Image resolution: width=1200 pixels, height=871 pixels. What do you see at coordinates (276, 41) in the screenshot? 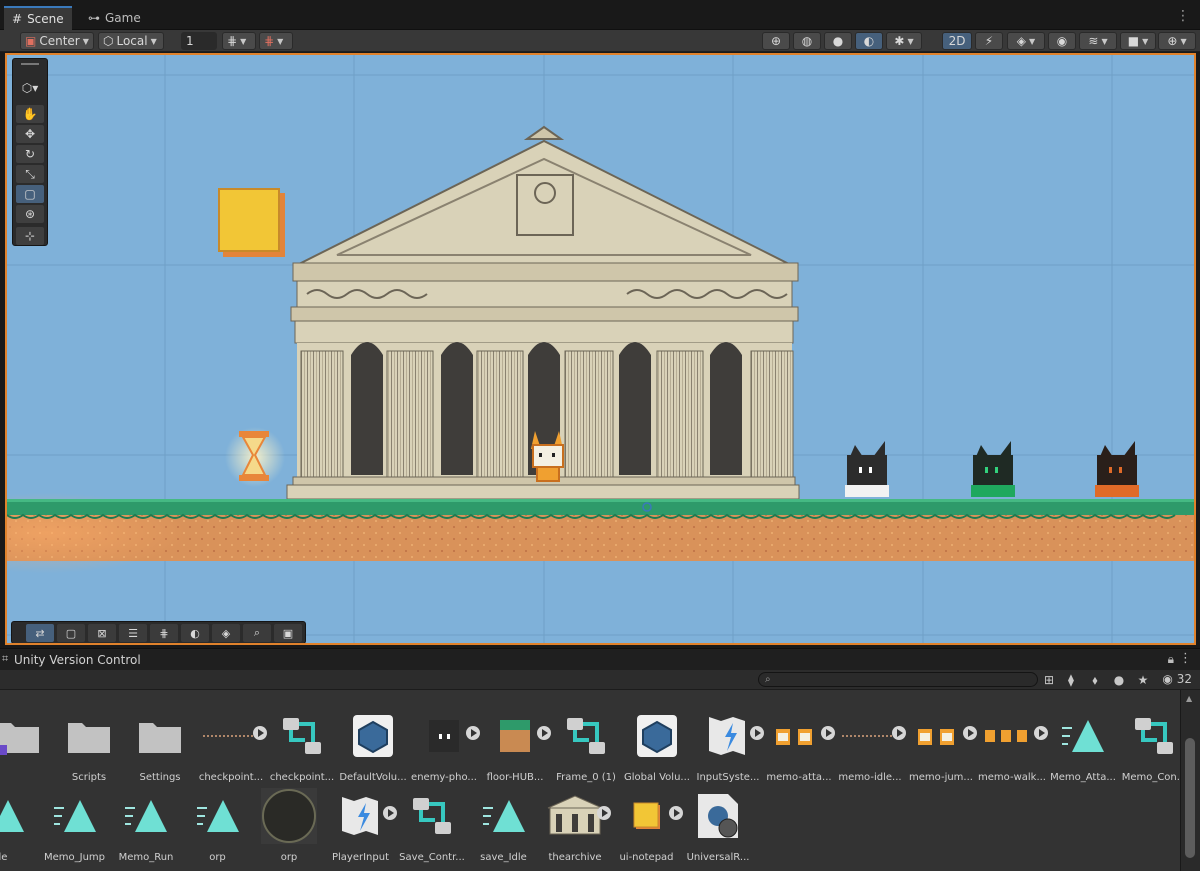
I see `increment-snap-button: ⋕ ▼` at bounding box center [276, 41].